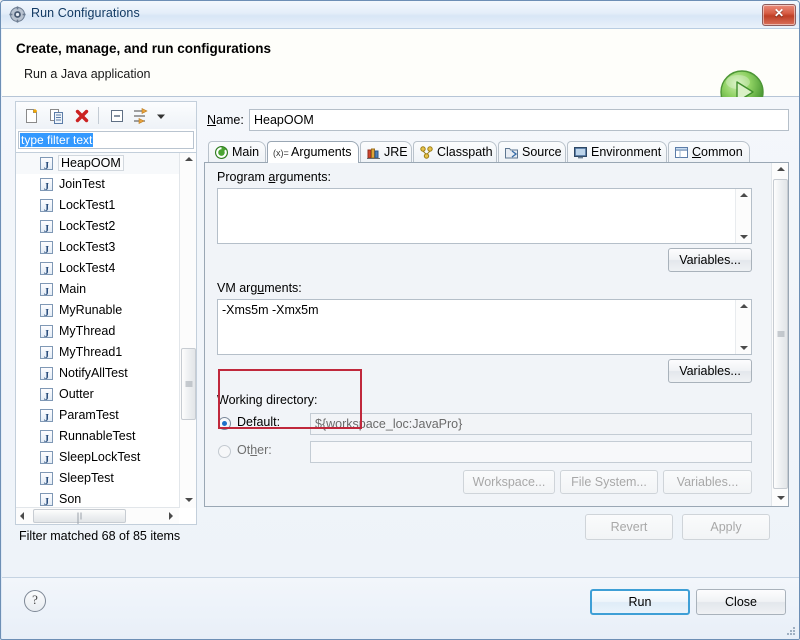  Describe the element at coordinates (97, 354) in the screenshot. I see `tree-item-mythread1: MyThread1` at that location.